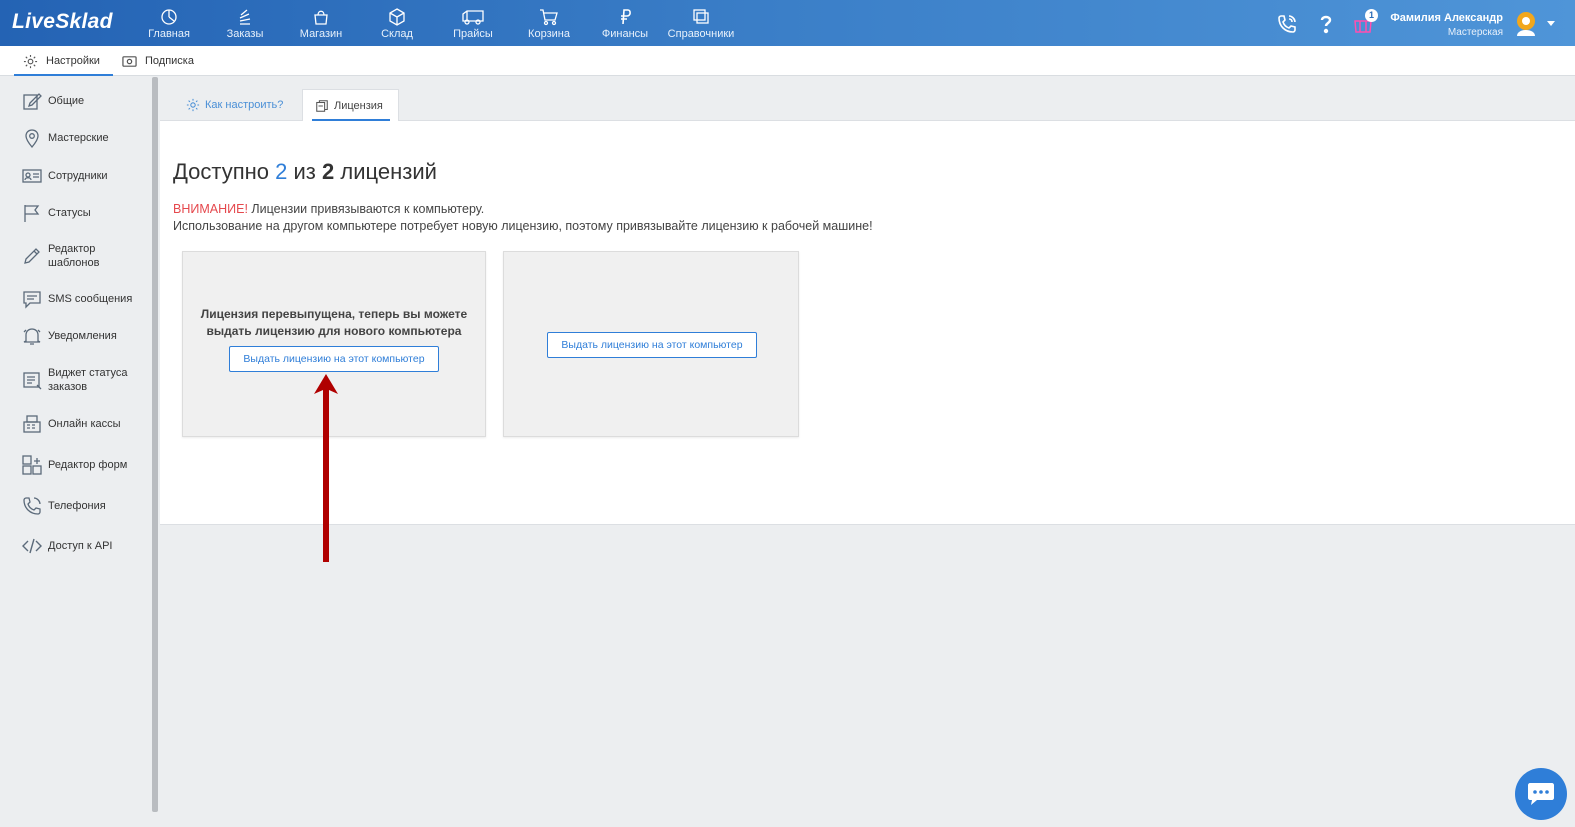  Describe the element at coordinates (86, 465) in the screenshot. I see `sidebar-item-form-editor: Редактор форм` at that location.